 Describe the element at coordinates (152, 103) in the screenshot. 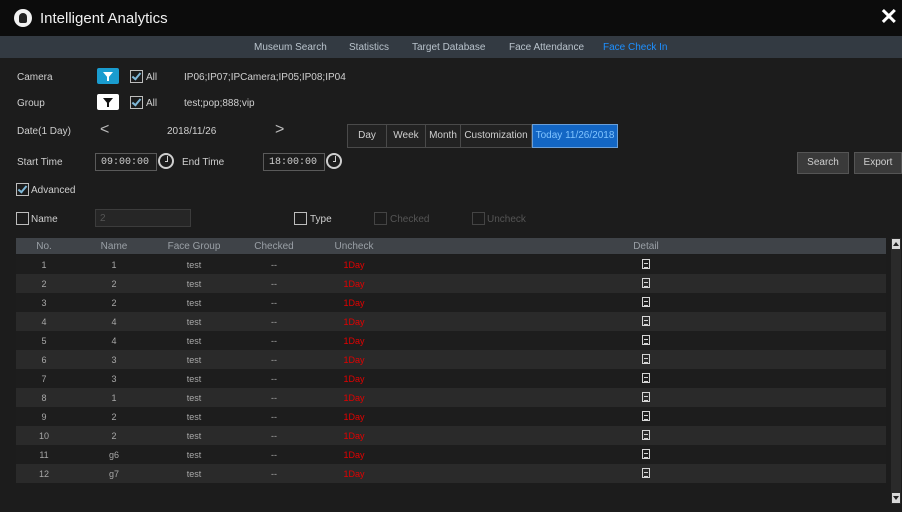

I see `group-all-label: All` at that location.